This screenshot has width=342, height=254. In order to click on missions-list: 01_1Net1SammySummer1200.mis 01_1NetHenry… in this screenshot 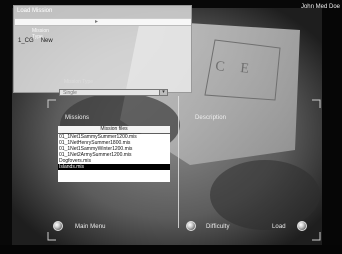, I will do `click(114, 158)`.